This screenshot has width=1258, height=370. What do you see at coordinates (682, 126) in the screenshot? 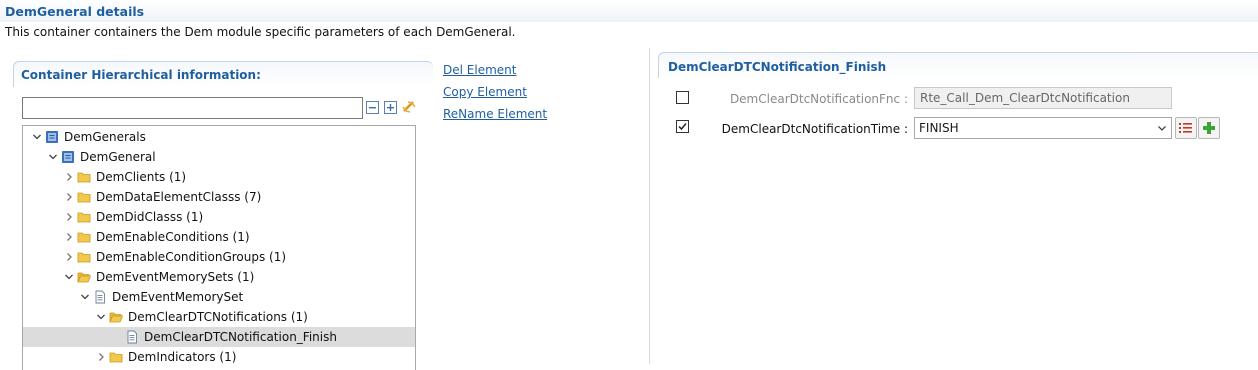
I see `param-time-checkbox` at bounding box center [682, 126].